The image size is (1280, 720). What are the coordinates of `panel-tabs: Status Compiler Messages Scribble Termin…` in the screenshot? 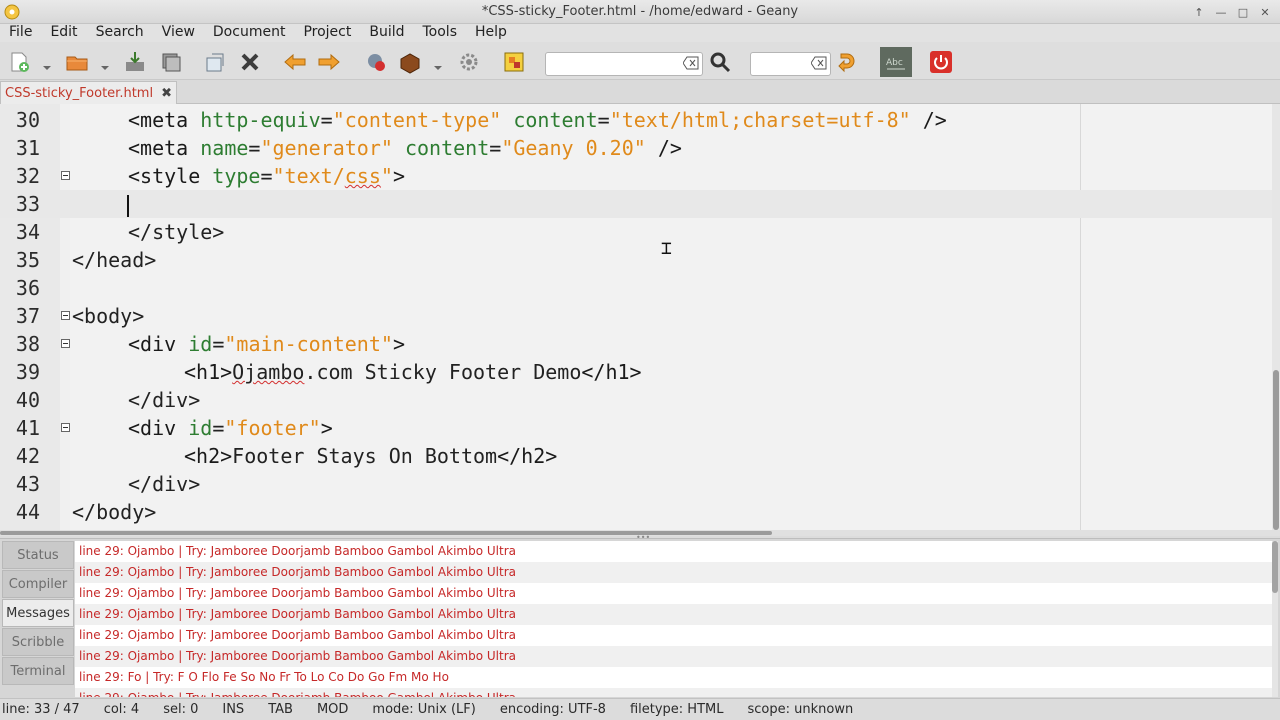 It's located at (38, 613).